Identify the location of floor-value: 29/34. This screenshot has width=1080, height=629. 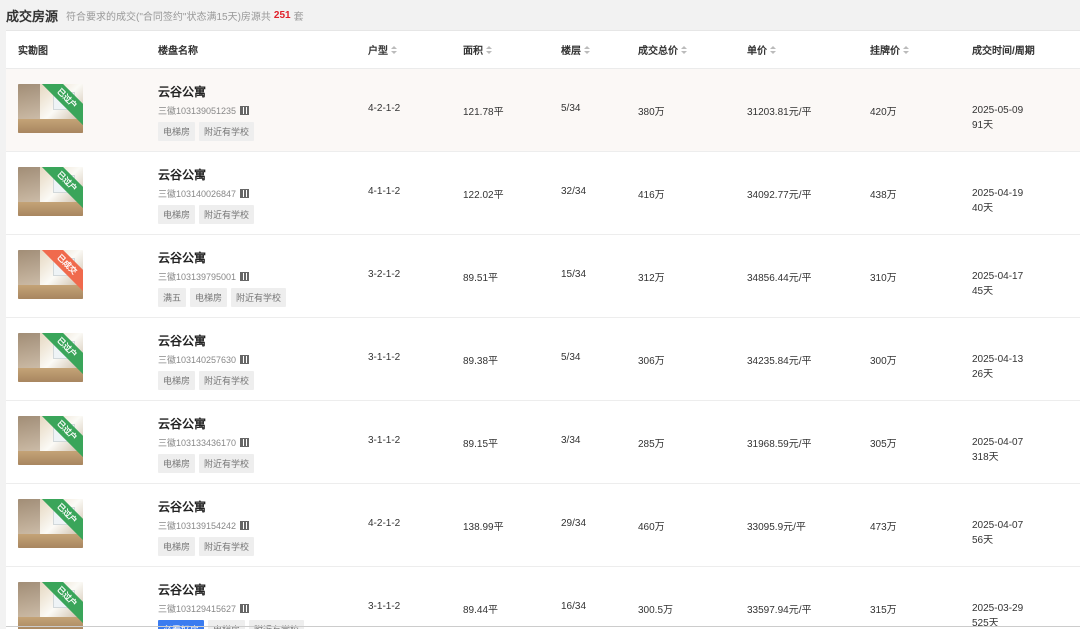
(574, 523).